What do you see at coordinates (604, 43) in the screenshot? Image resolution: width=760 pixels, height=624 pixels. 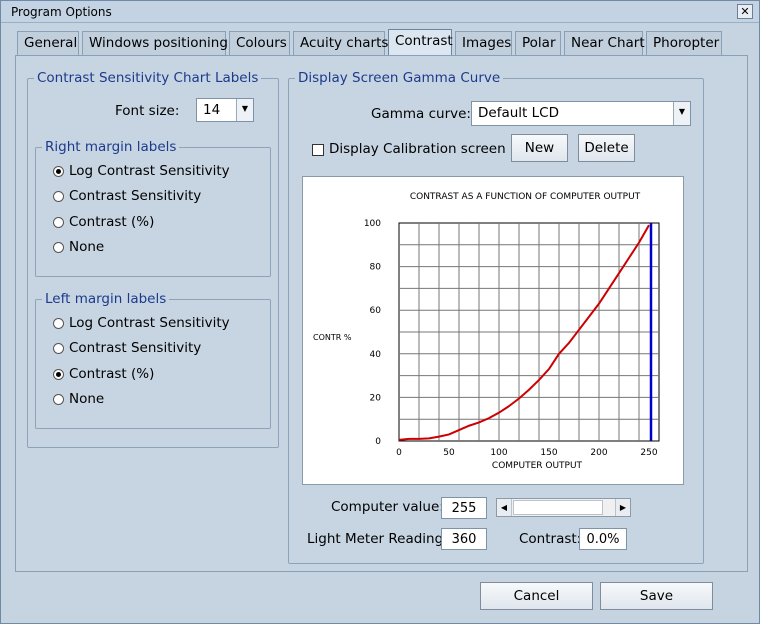 I see `tab-near-chart: Near Chart` at bounding box center [604, 43].